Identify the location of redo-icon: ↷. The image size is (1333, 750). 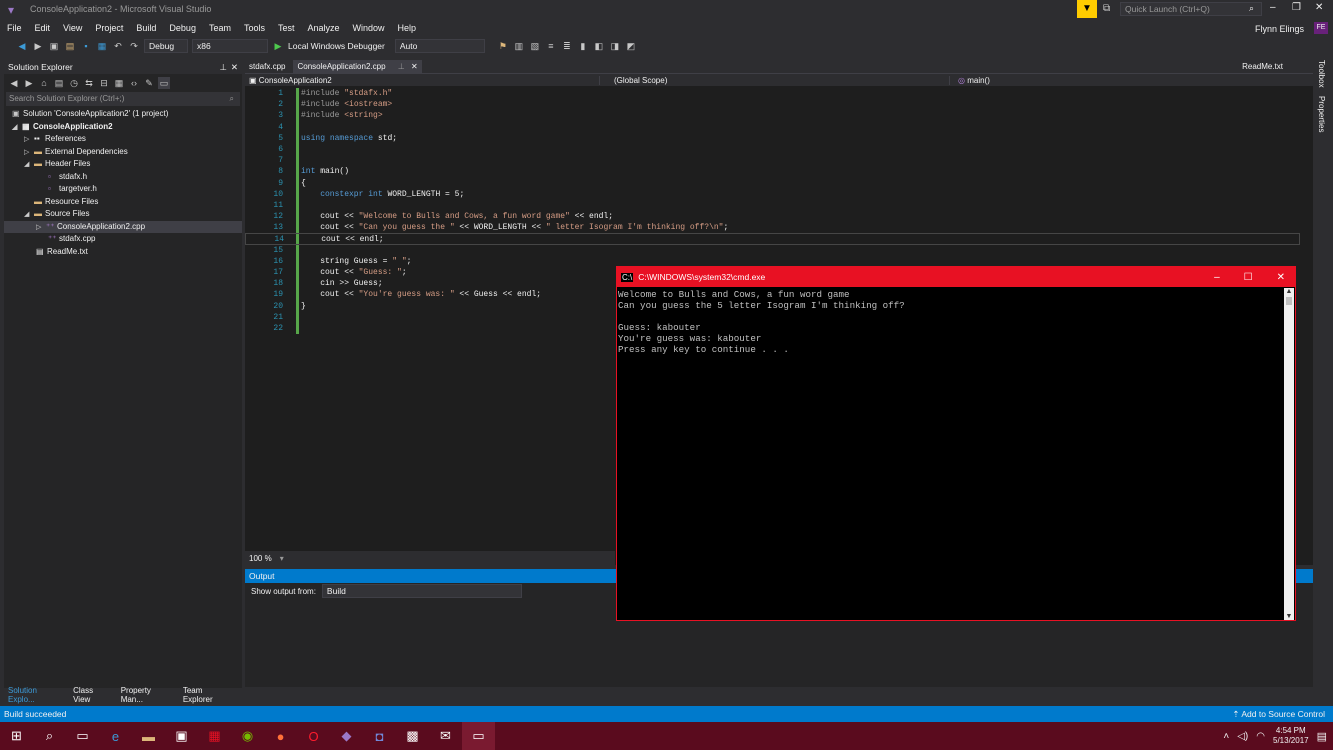
(134, 46).